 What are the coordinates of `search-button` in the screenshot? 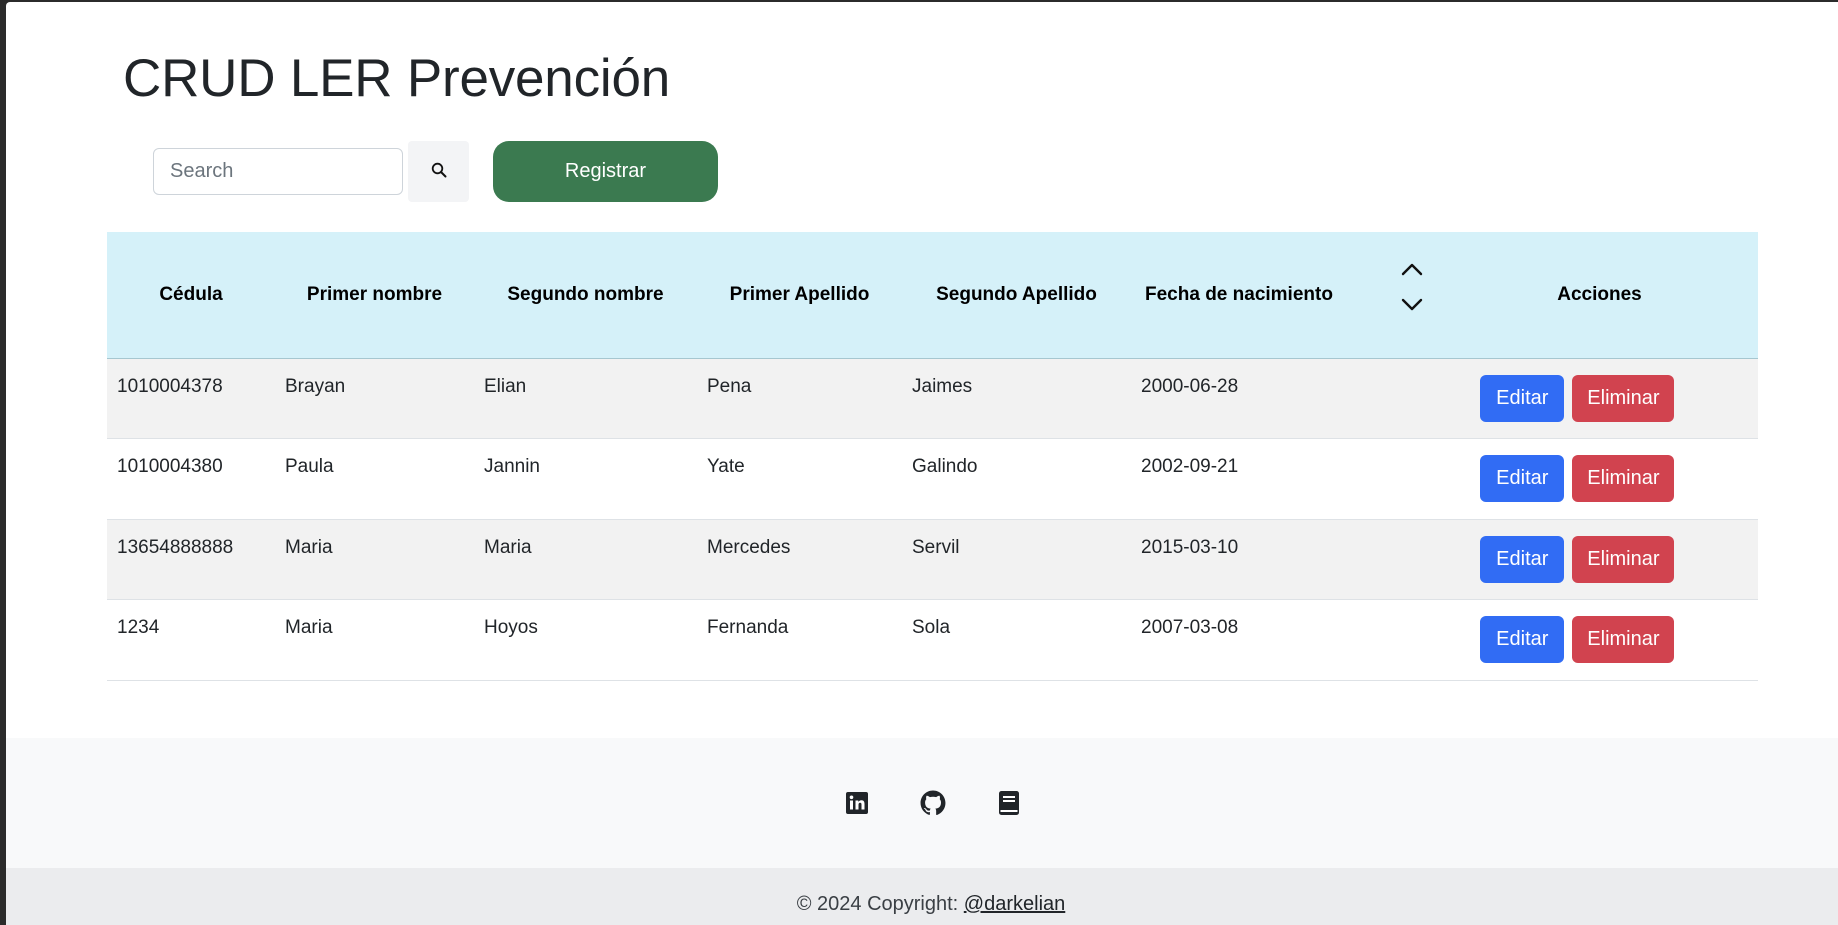 It's located at (438, 171).